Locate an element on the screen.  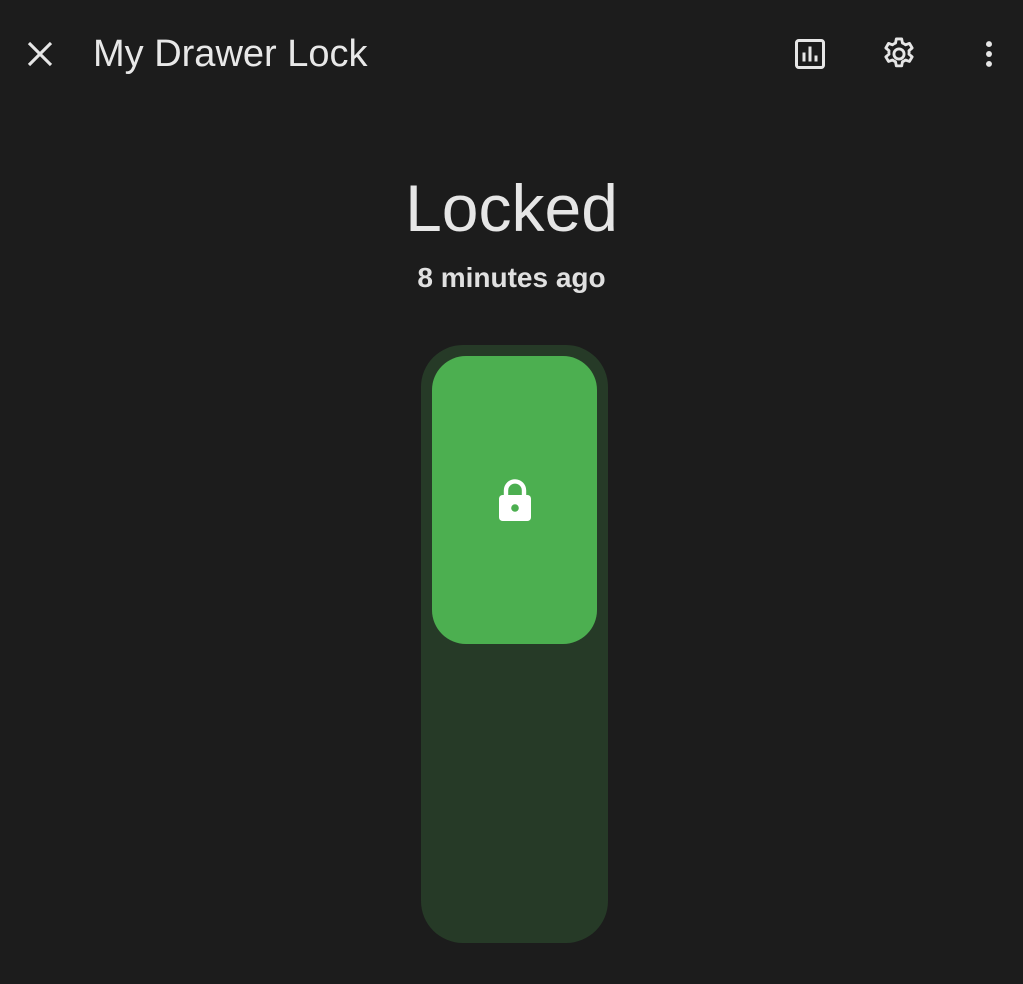
close-icon is located at coordinates (40, 54).